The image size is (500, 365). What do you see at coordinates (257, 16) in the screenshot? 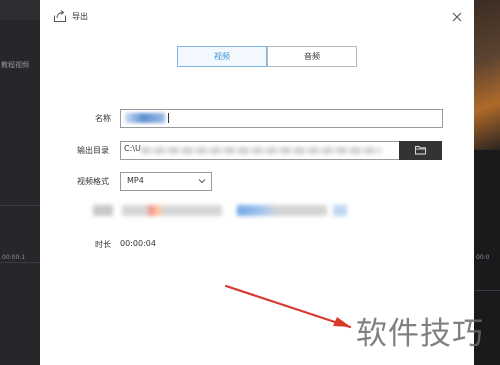
I see `dialog-title-bar: 导出` at bounding box center [257, 16].